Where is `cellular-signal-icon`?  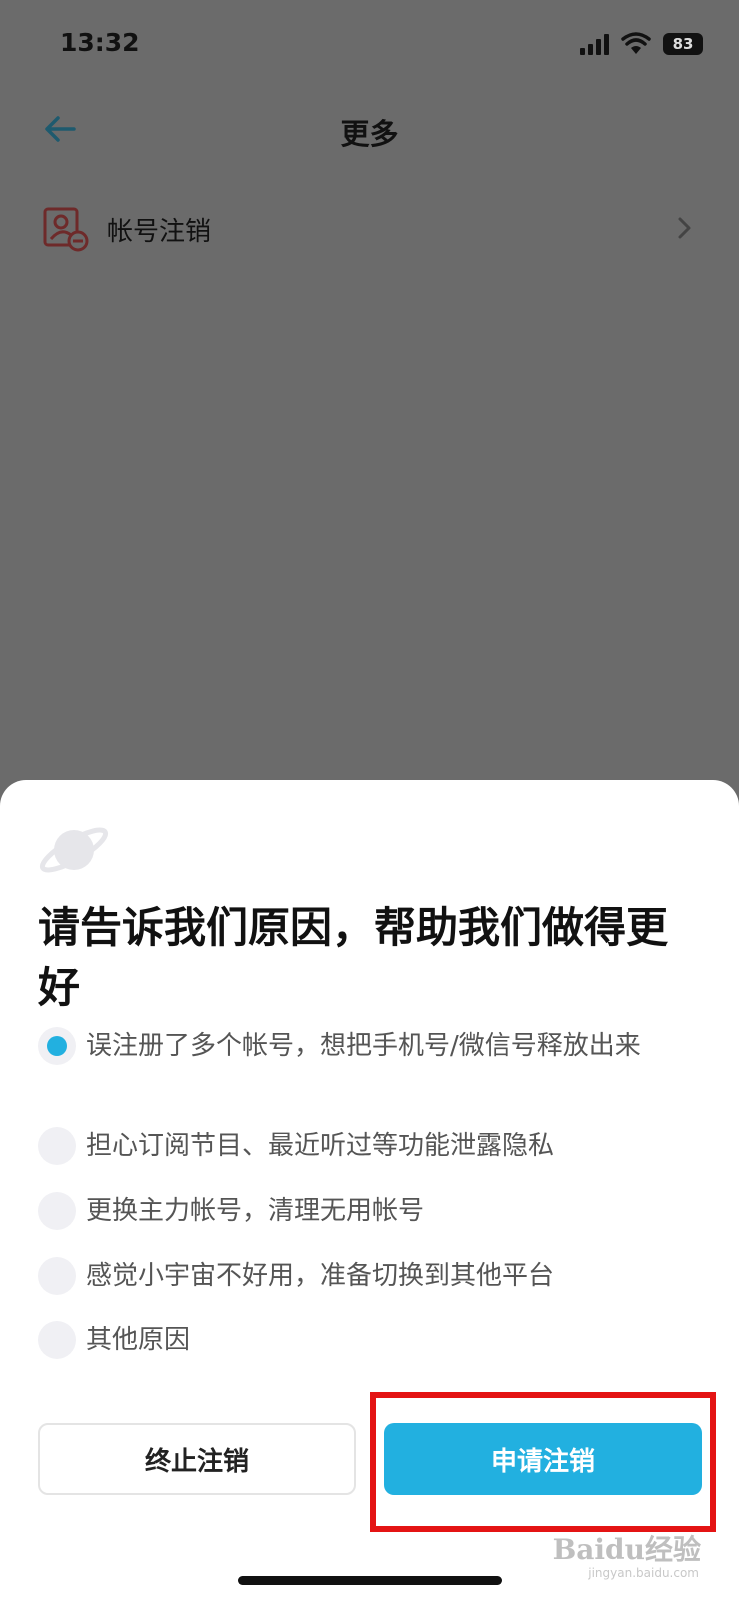
cellular-signal-icon is located at coordinates (594, 44).